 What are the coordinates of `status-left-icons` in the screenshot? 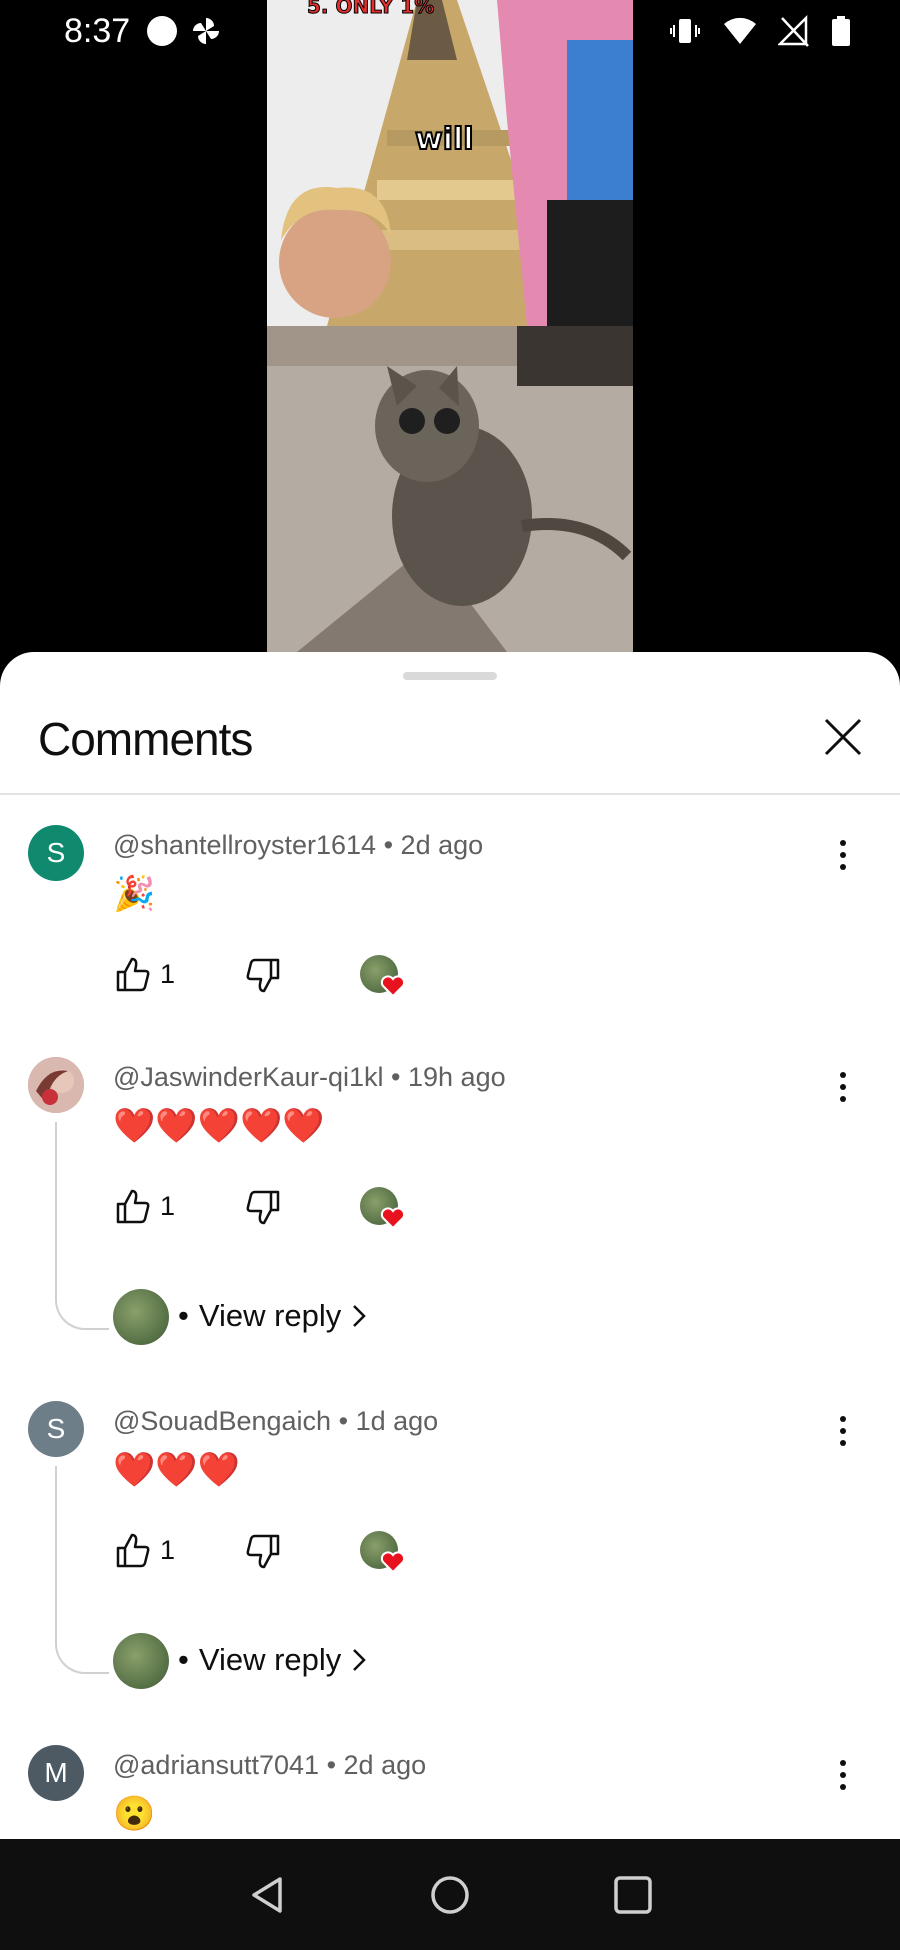 It's located at (184, 31).